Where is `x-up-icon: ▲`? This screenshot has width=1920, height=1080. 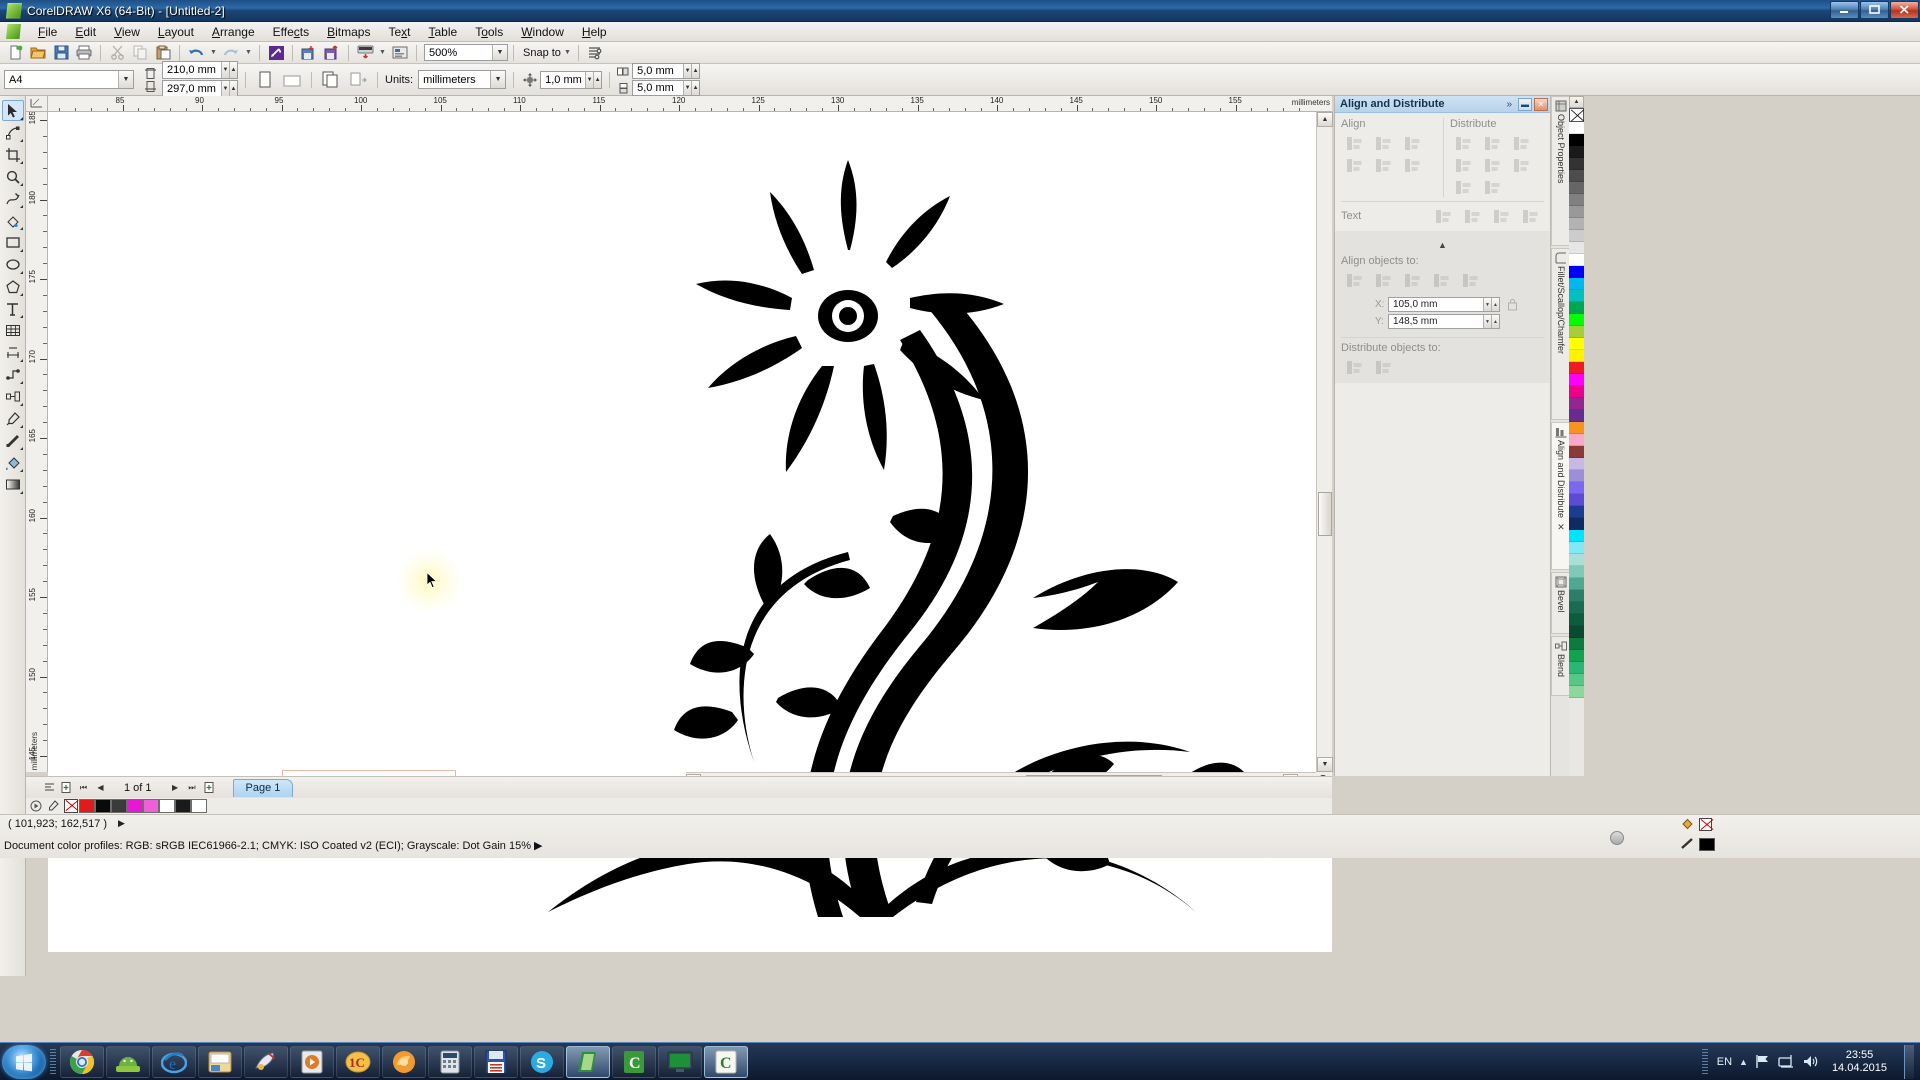
x-up-icon: ▲ is located at coordinates (1495, 304).